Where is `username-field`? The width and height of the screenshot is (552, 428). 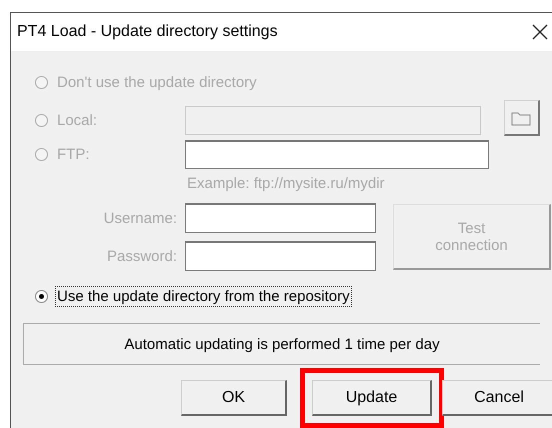 username-field is located at coordinates (280, 218).